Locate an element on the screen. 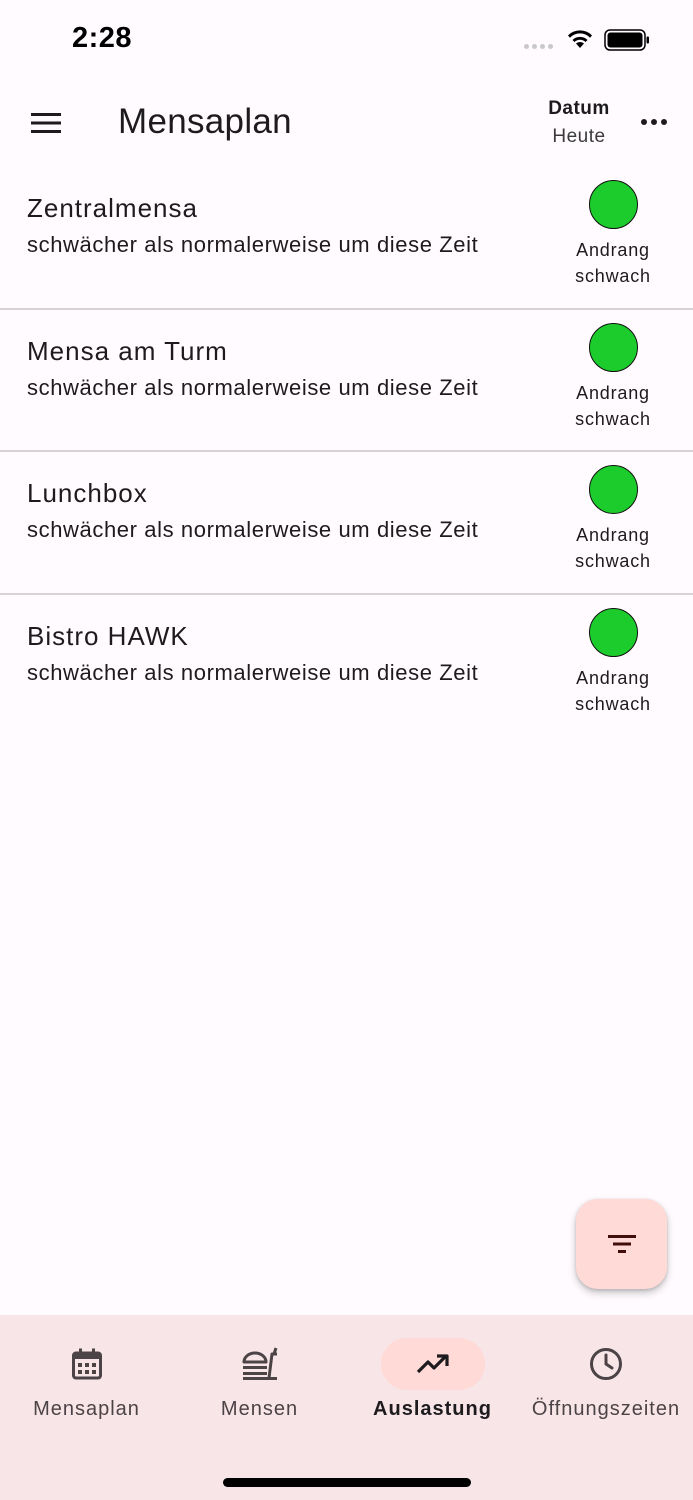  calendar-icon is located at coordinates (86, 1364).